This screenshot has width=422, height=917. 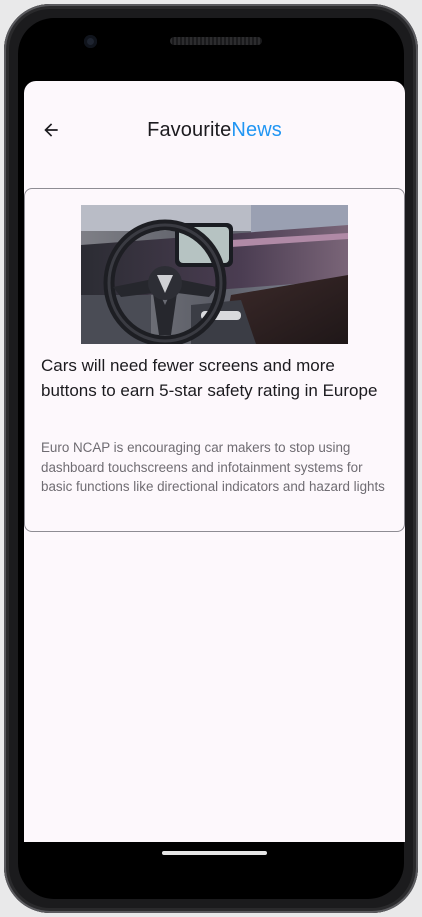 I want to click on app-bar: FavouriteNews, so click(x=214, y=131).